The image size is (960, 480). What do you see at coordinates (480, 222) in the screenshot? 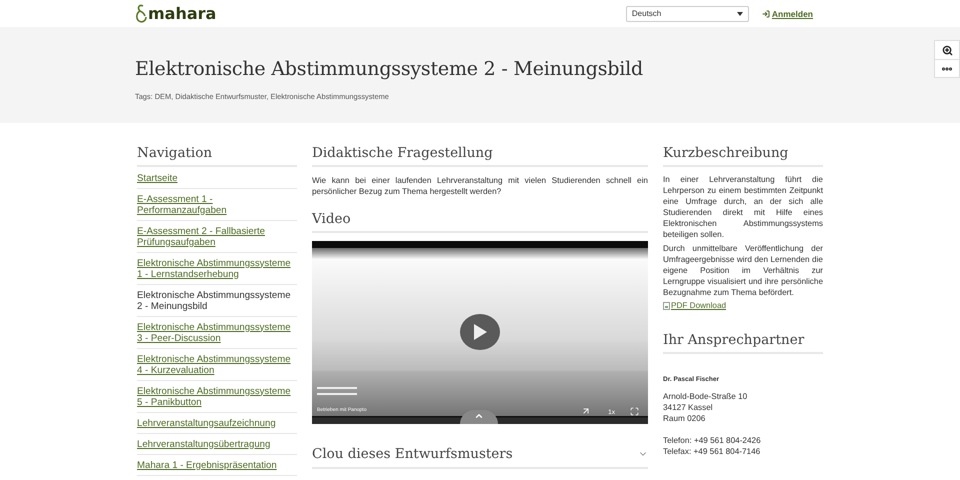
I see `section-heading: Video` at bounding box center [480, 222].